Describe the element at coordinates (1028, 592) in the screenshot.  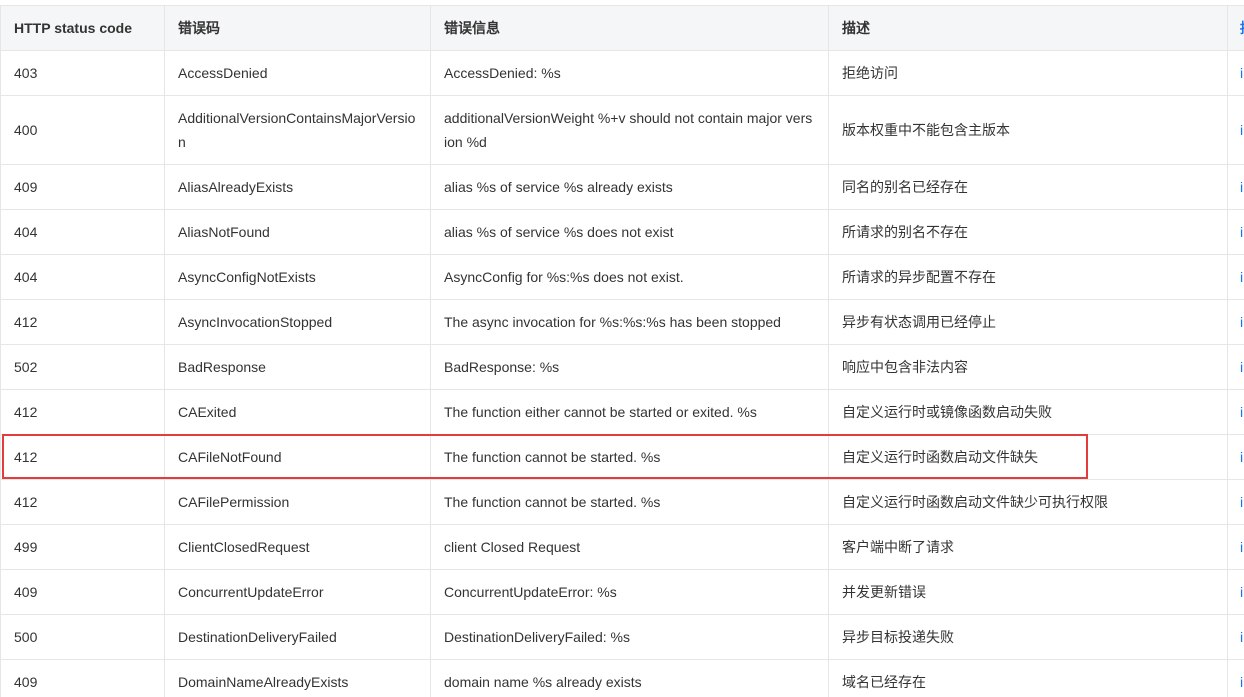
I see `cell-description: 并发更新错误` at that location.